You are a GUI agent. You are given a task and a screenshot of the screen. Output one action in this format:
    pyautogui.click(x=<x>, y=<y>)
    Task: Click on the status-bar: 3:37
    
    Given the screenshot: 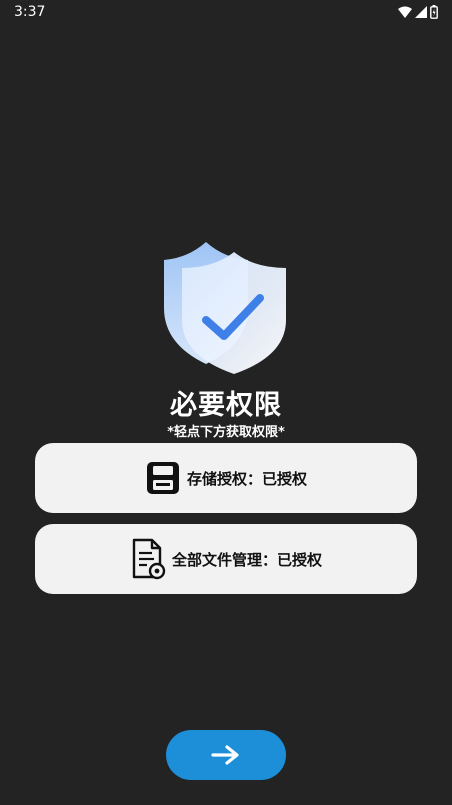 What is the action you would take?
    pyautogui.click(x=226, y=13)
    